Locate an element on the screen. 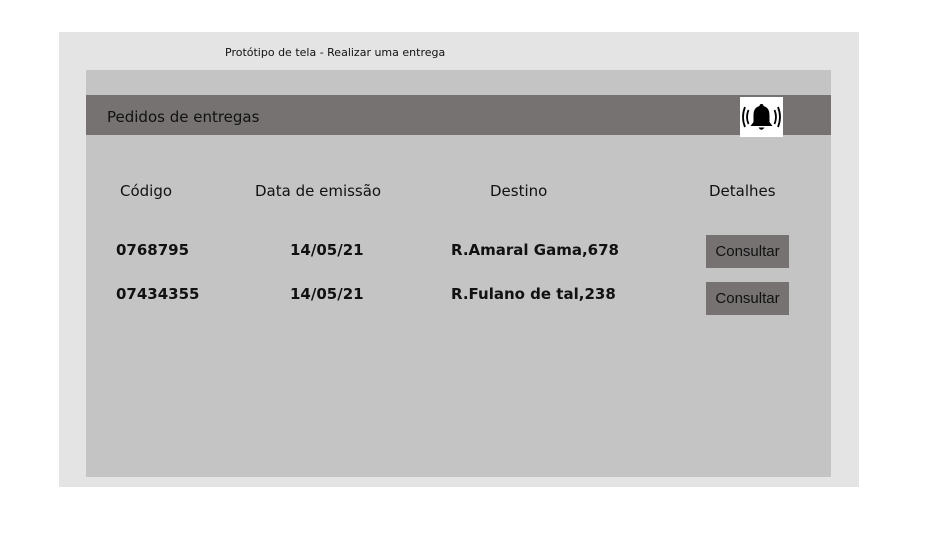 The image size is (927, 554). column-header-destino: Destino is located at coordinates (519, 191).